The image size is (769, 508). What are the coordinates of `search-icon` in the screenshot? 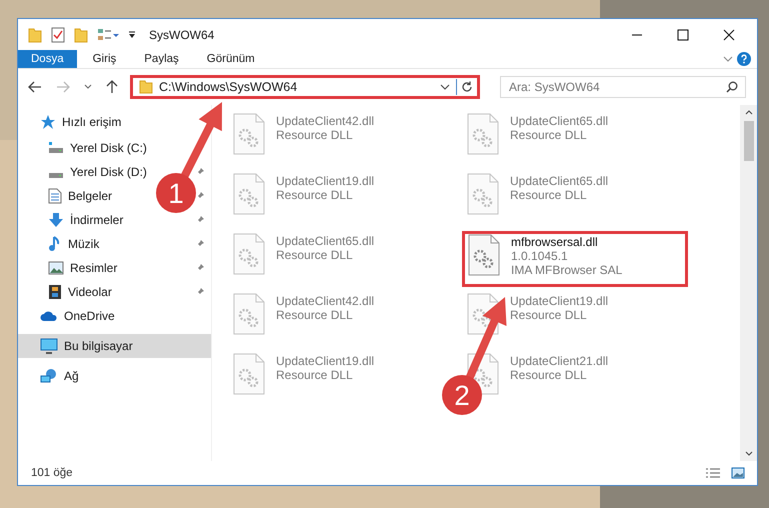 It's located at (732, 87).